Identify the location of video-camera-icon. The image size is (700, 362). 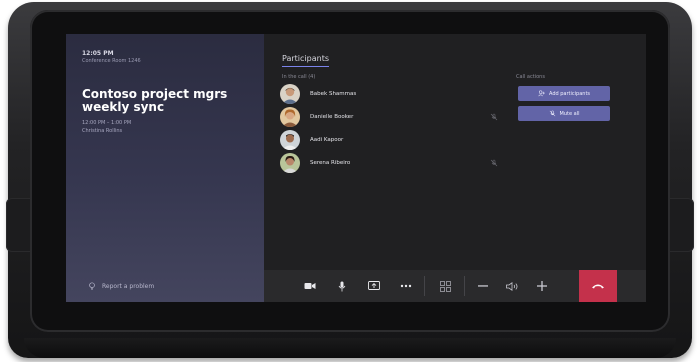
(310, 286).